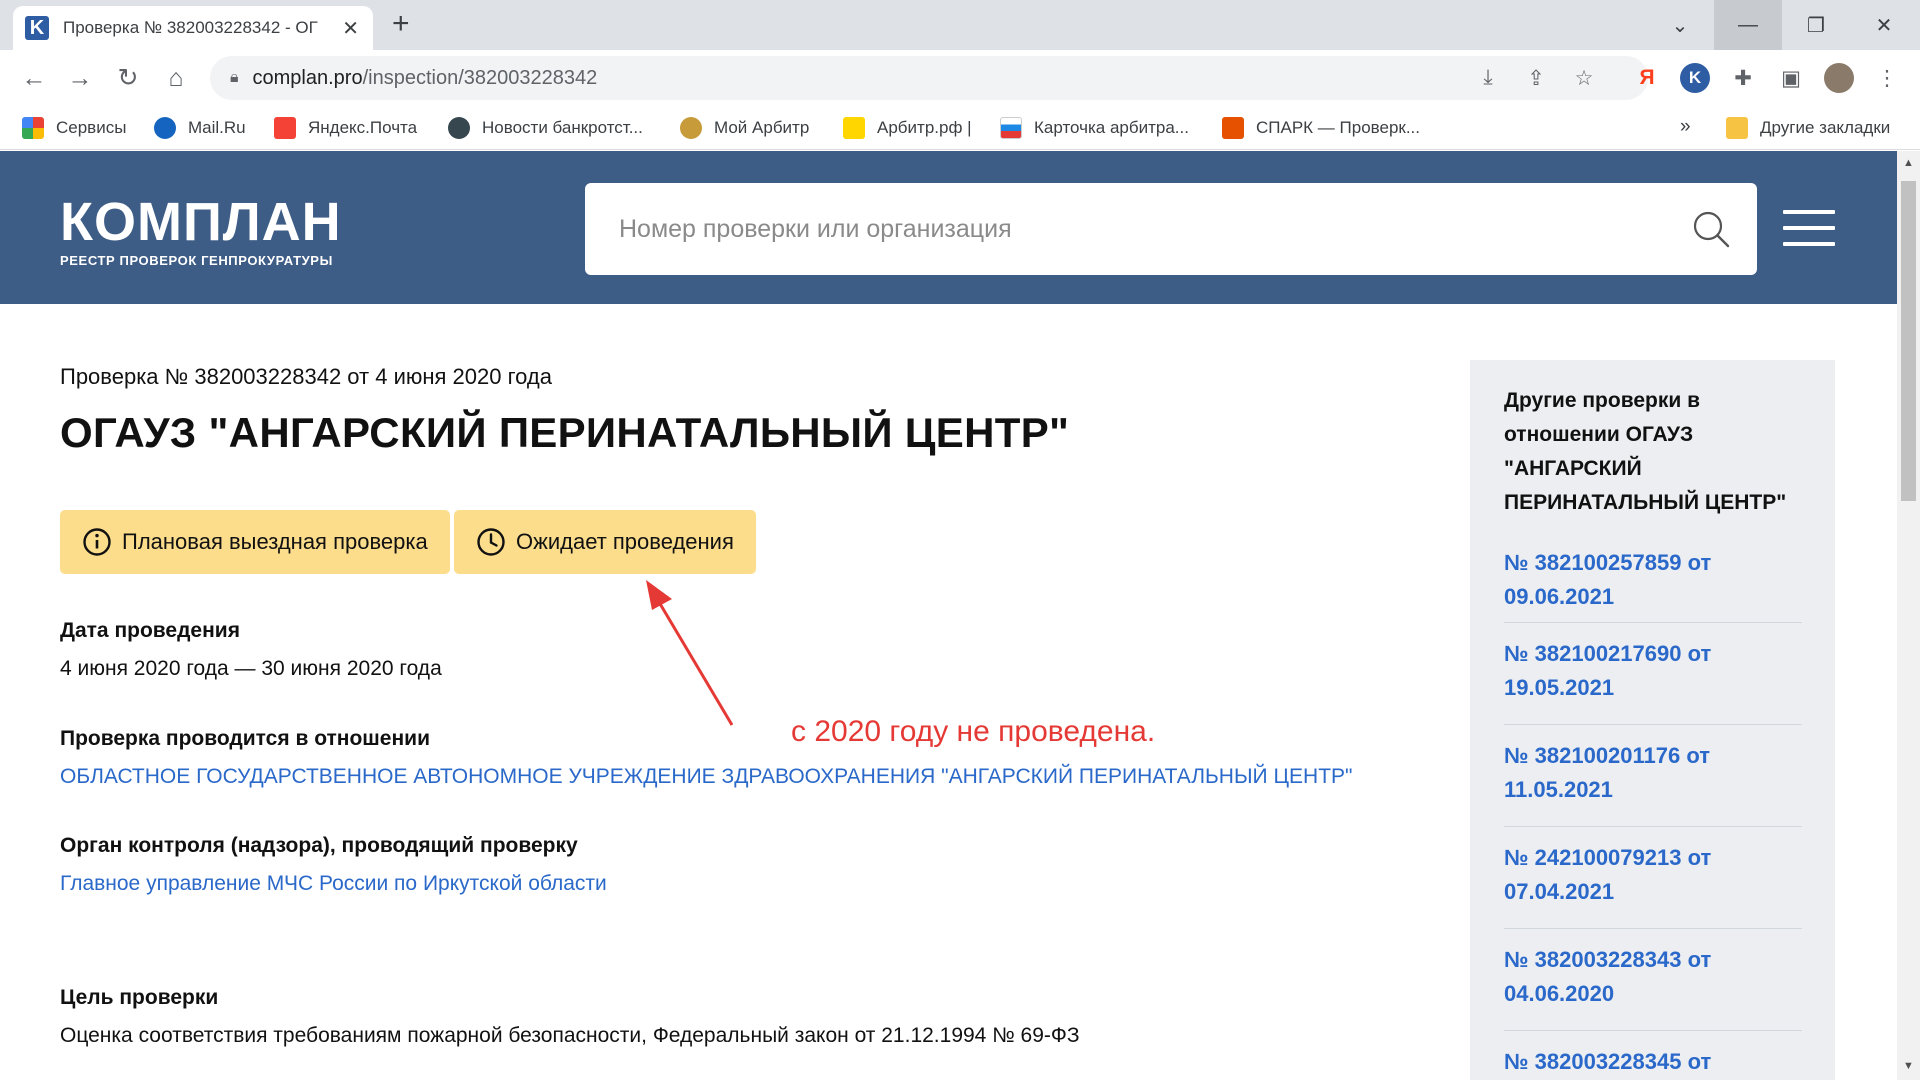  What do you see at coordinates (1653, 977) in the screenshot?
I see `related-inspection-link: № 382003228343 от 04.06.2020` at bounding box center [1653, 977].